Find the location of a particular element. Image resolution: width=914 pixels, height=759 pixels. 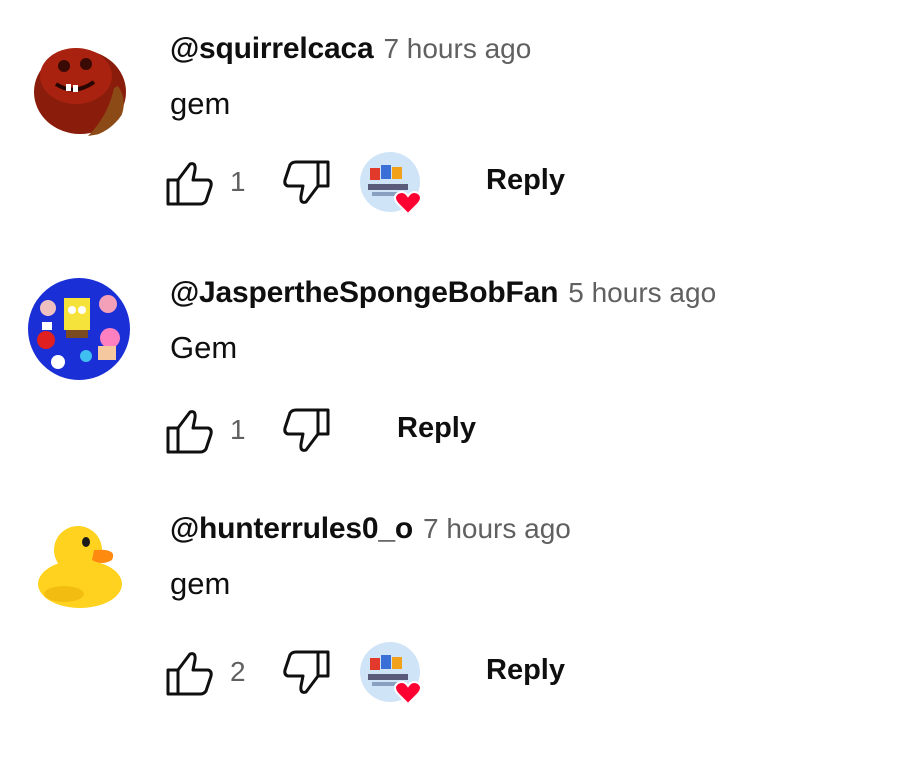

red-cartoon-face-icon is located at coordinates (79, 87).